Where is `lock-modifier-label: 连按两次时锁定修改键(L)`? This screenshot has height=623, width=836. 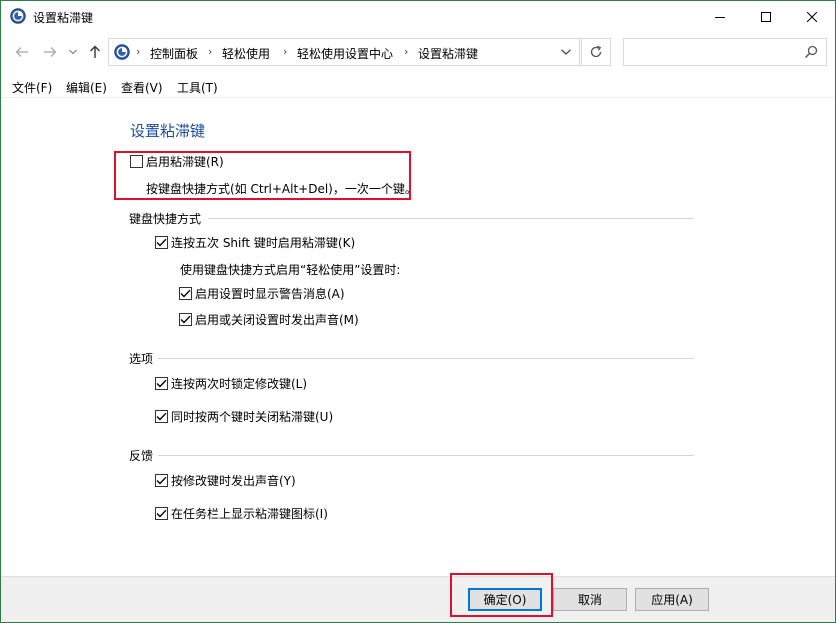 lock-modifier-label: 连按两次时锁定修改键(L) is located at coordinates (239, 384).